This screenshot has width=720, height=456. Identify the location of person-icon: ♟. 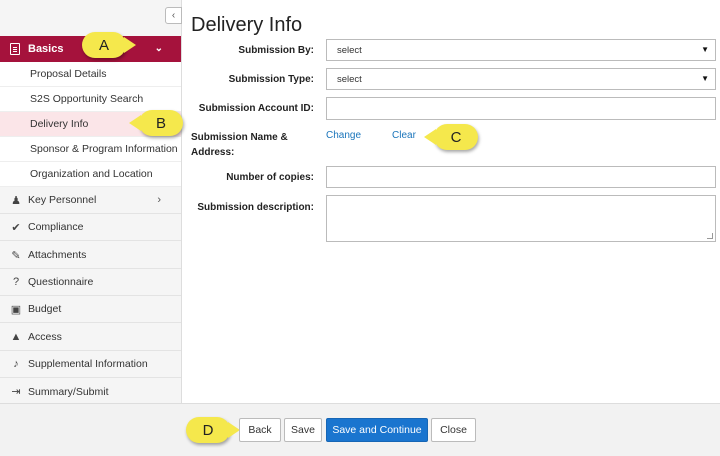
(16, 200).